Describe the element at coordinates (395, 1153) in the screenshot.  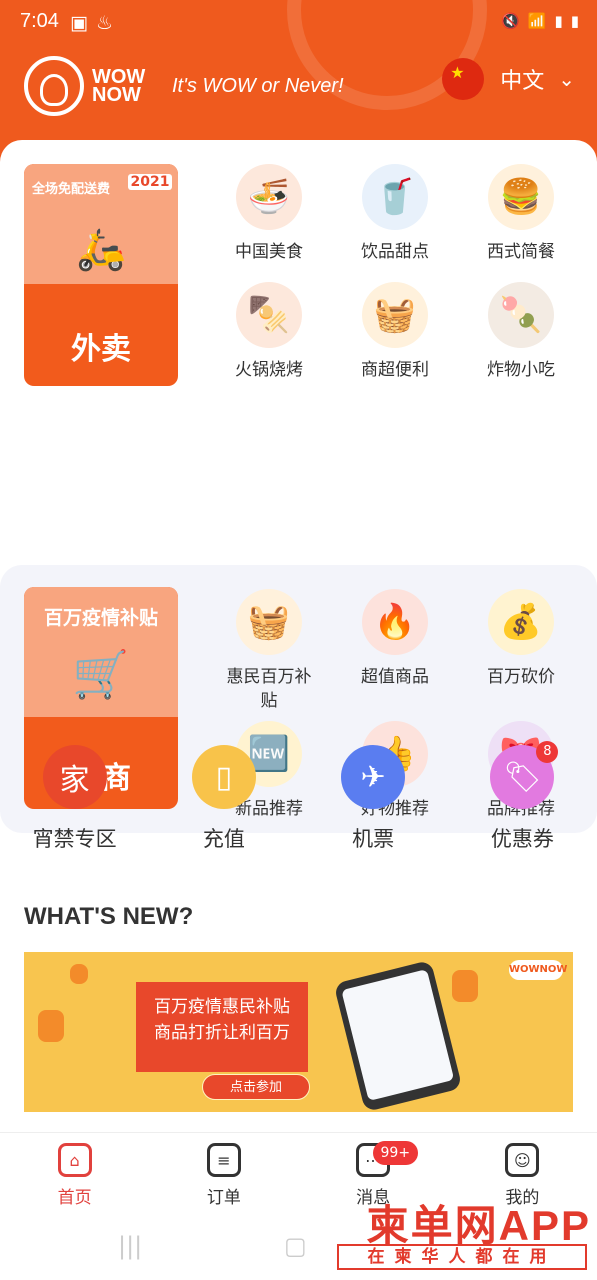
I see `unread-badge: 99+` at that location.